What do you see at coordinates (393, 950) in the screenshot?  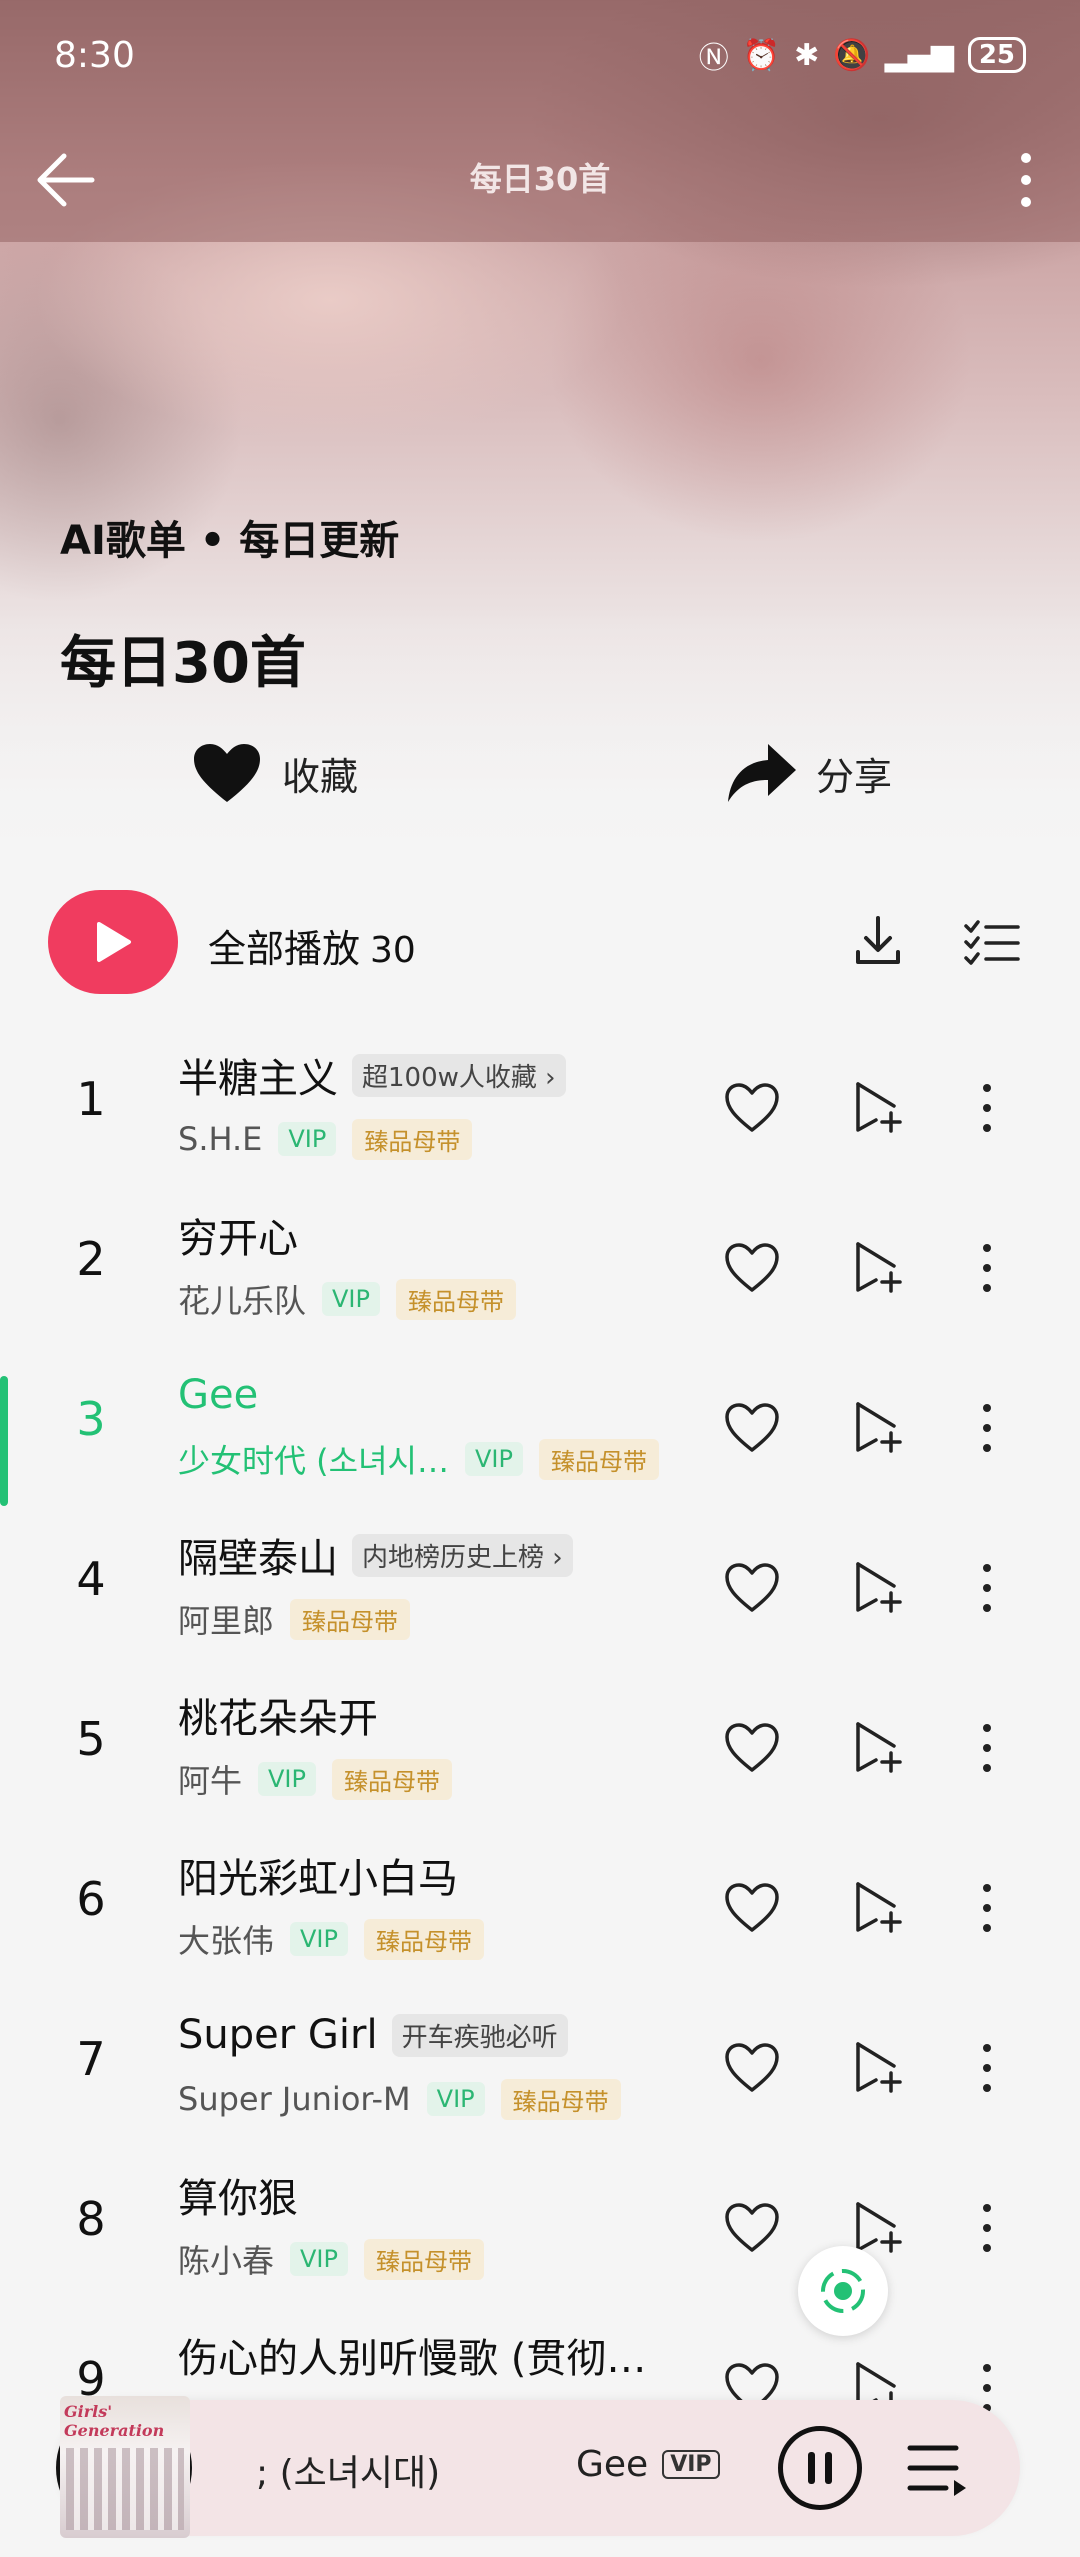 I see `play-all-count: 30` at bounding box center [393, 950].